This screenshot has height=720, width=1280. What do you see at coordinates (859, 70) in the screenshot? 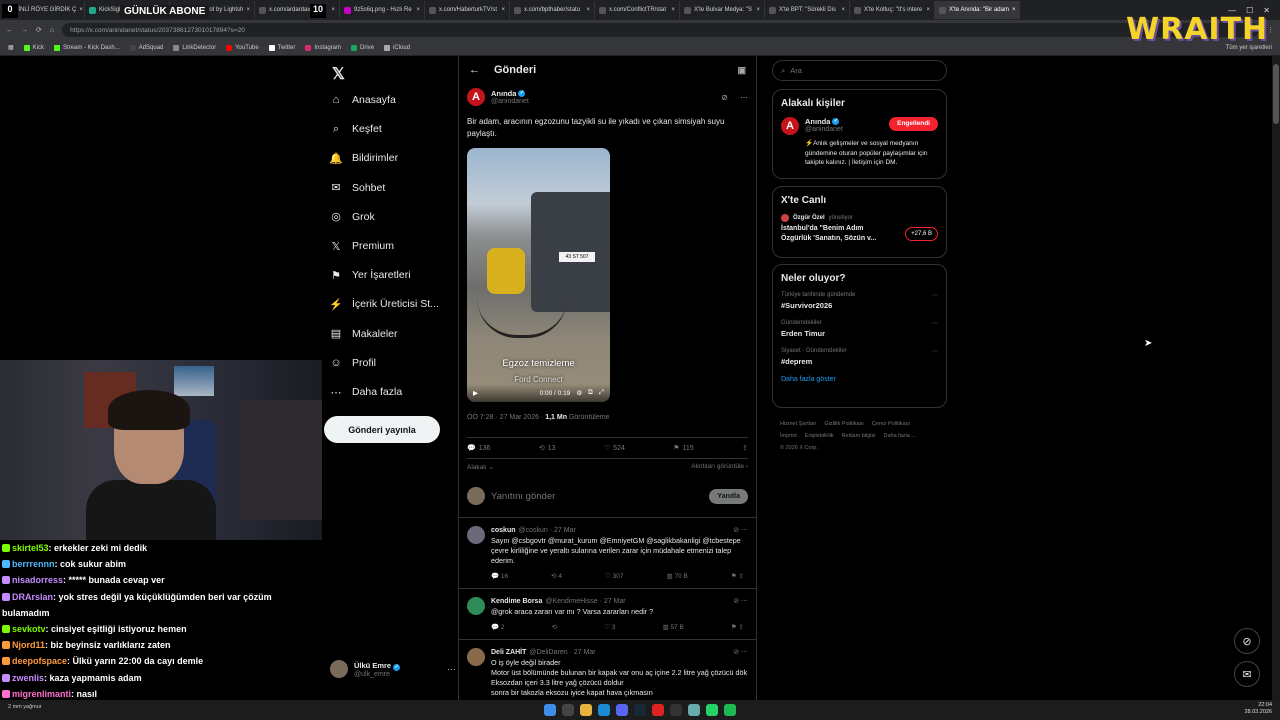
I see `search-input: ⌕ Ara` at bounding box center [859, 70].